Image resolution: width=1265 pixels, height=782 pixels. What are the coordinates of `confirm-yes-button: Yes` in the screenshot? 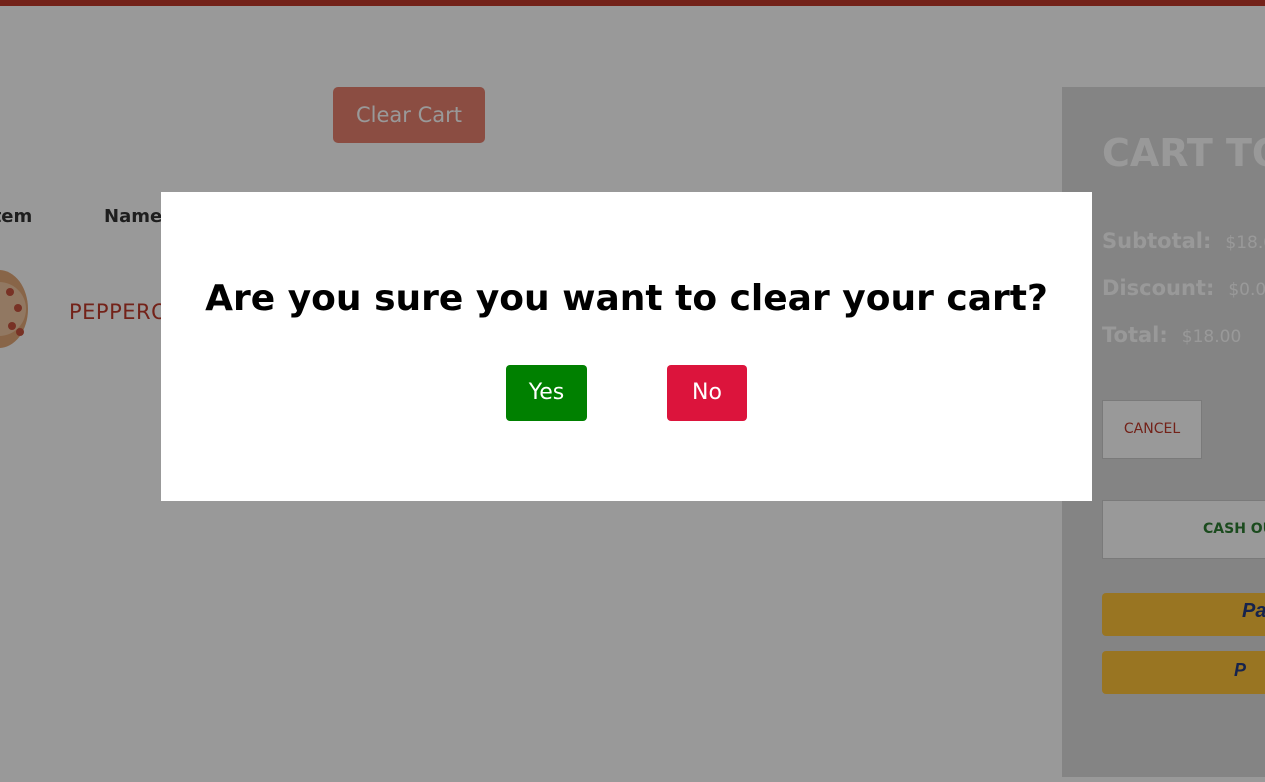 It's located at (546, 393).